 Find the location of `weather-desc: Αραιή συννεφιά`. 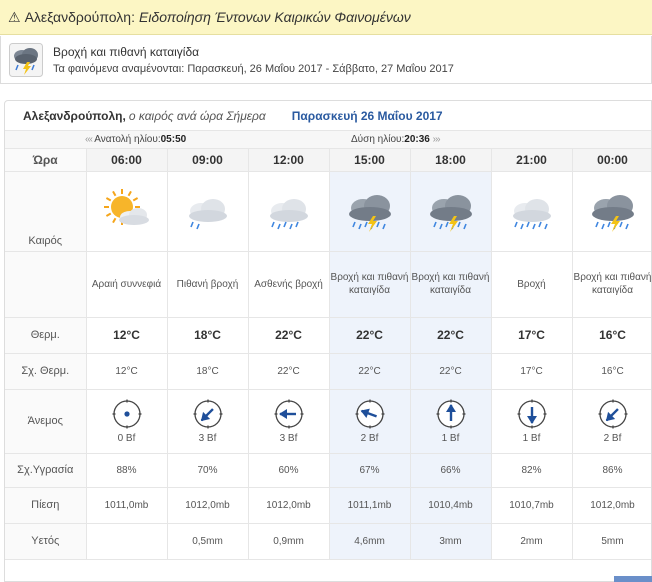

weather-desc: Αραιή συννεφιά is located at coordinates (127, 284).